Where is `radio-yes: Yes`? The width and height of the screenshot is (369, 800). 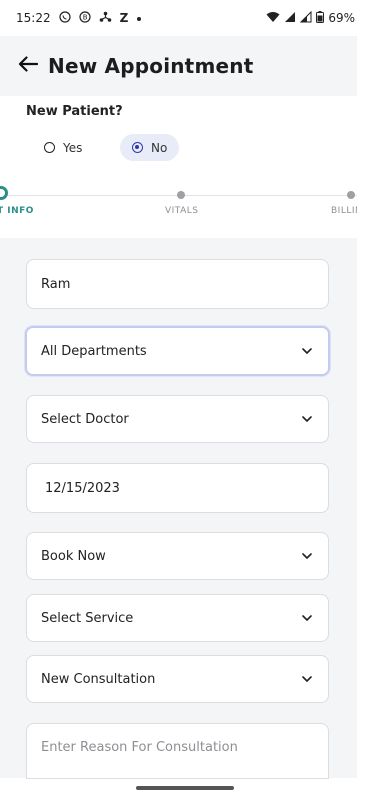 radio-yes: Yes is located at coordinates (63, 147).